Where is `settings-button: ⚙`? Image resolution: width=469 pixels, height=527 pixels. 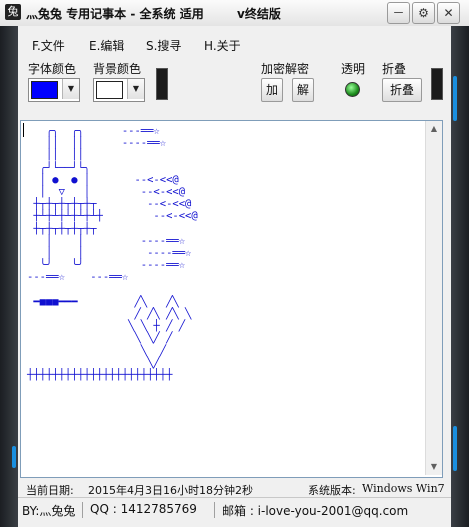 settings-button: ⚙ is located at coordinates (423, 13).